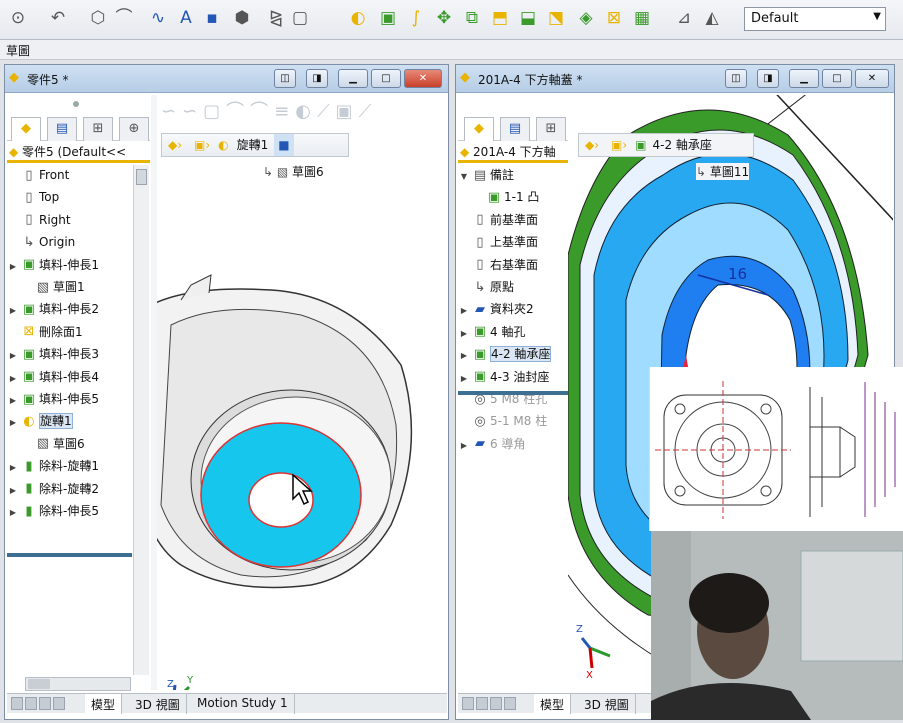  I want to click on tree-item: ▣ 1-1 凸, so click(520, 198).